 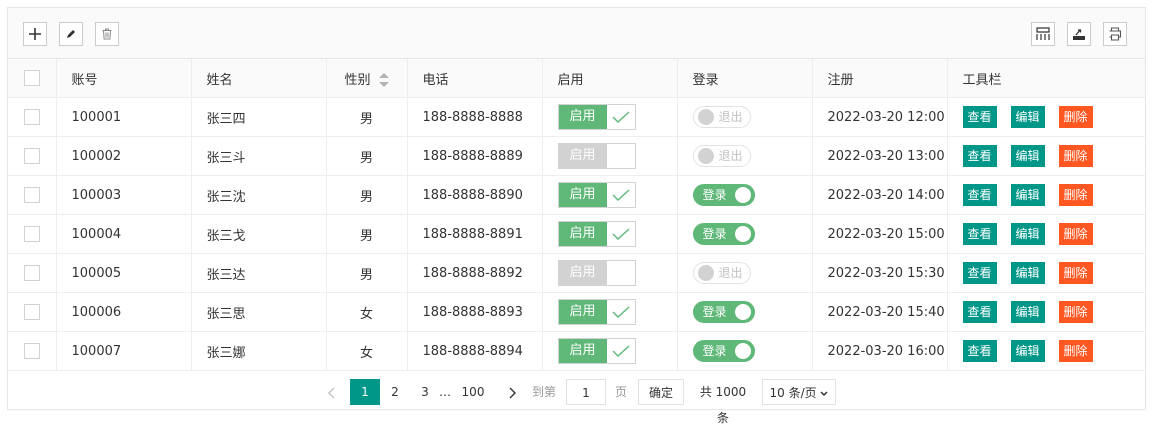 I want to click on trash-icon, so click(x=107, y=34).